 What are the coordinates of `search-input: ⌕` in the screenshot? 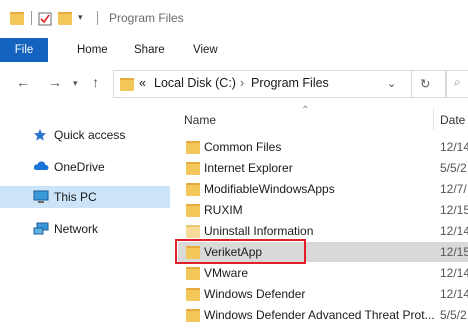 It's located at (457, 84).